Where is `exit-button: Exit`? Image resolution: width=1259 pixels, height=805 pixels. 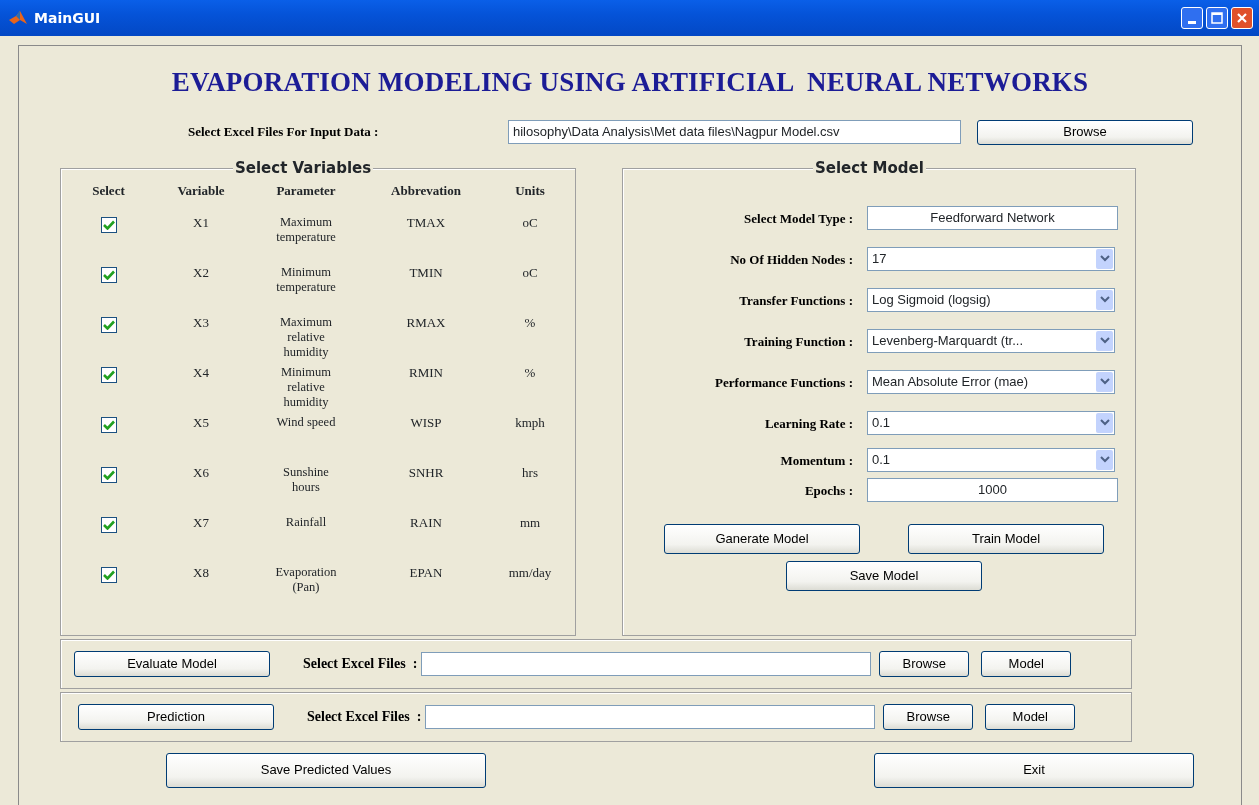
exit-button: Exit is located at coordinates (1034, 770).